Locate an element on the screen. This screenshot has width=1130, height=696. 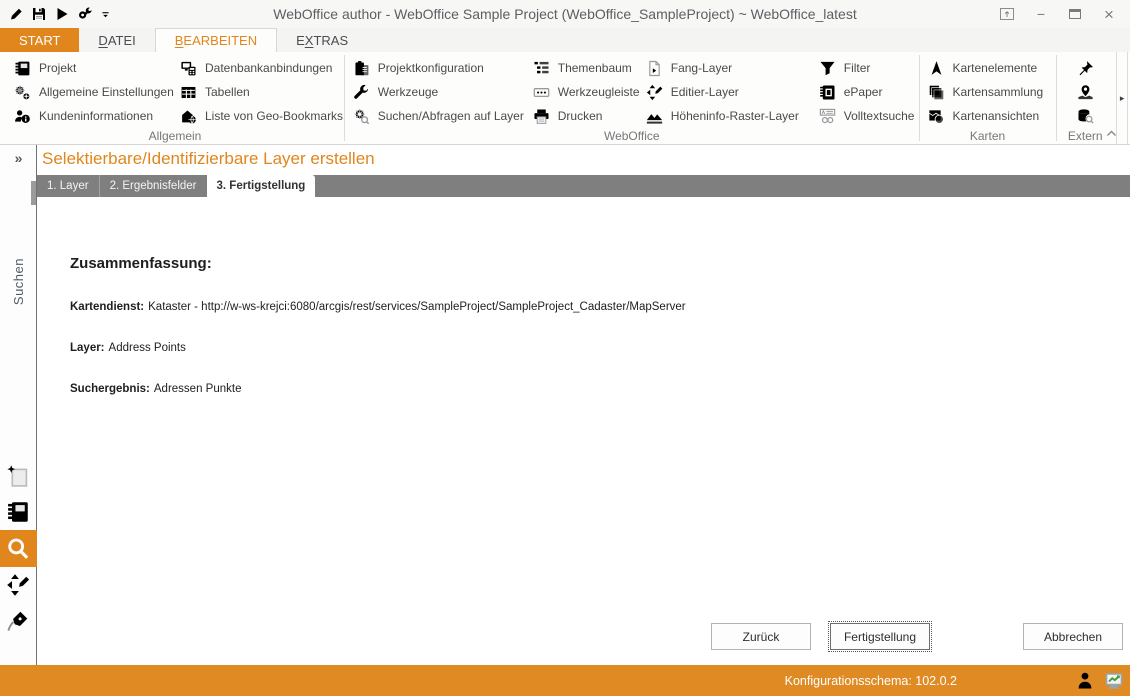
compass-arrow-icon is located at coordinates (936, 68).